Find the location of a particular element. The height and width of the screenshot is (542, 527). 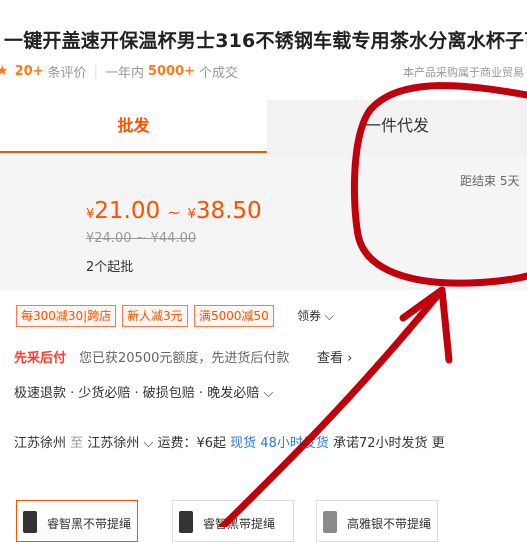

sales-suffix: 个成交 is located at coordinates (219, 73).